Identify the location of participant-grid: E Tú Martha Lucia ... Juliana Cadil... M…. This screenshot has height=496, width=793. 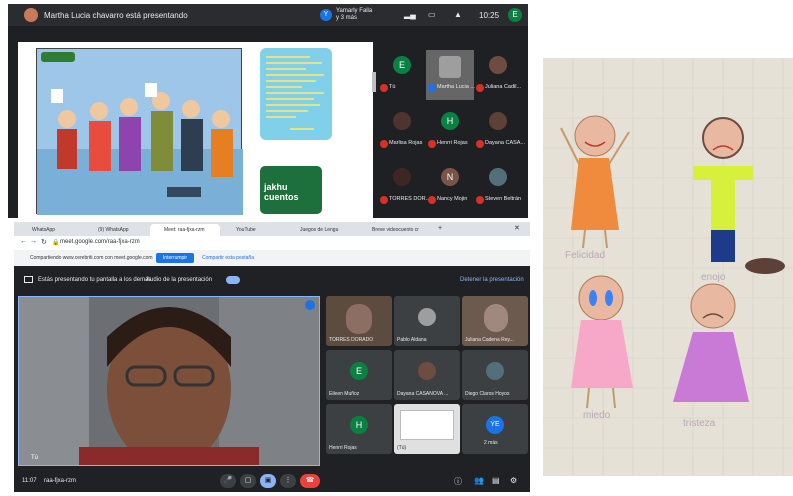
(453, 134).